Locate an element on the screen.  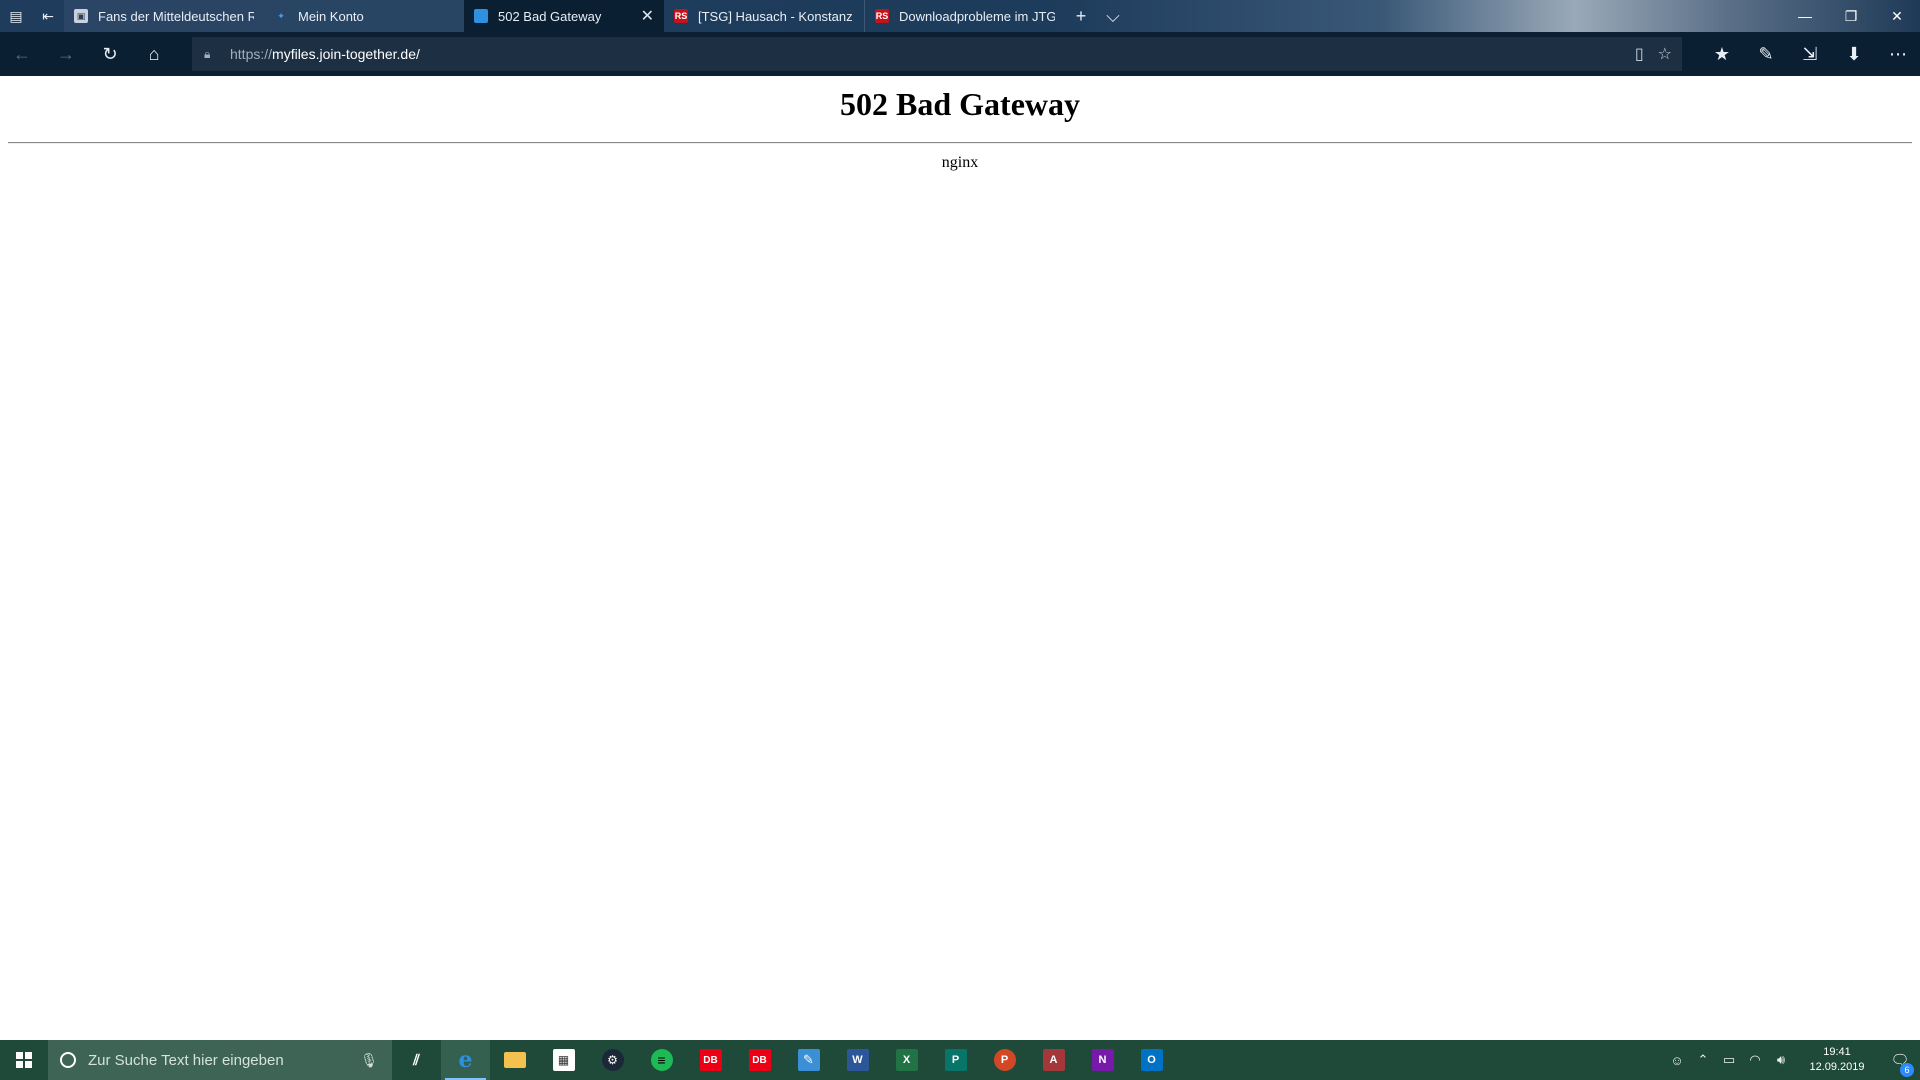
start-button is located at coordinates (24, 1060).